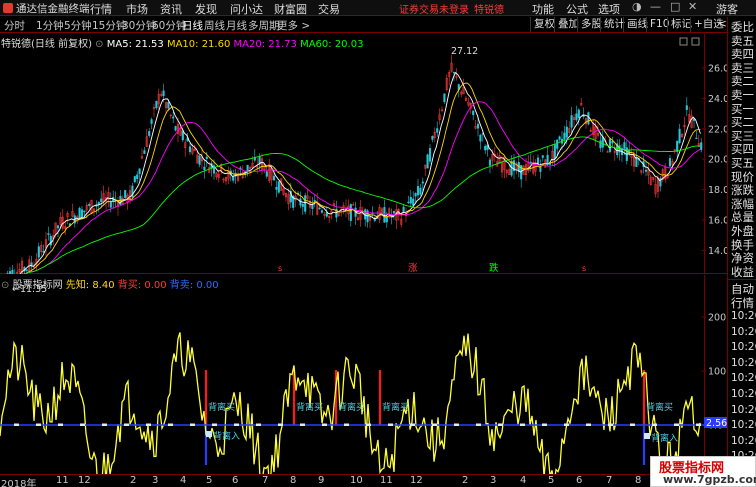 Image resolution: width=756 pixels, height=487 pixels. What do you see at coordinates (84, 480) in the screenshot?
I see `date-tick-label: 12` at bounding box center [84, 480].